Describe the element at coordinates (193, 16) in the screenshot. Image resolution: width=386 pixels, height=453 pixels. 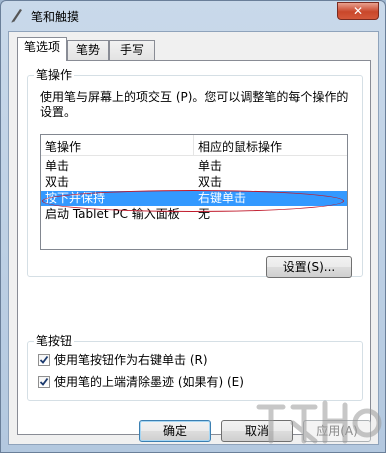
I see `title-bar: 笔和触摸 ✕` at that location.